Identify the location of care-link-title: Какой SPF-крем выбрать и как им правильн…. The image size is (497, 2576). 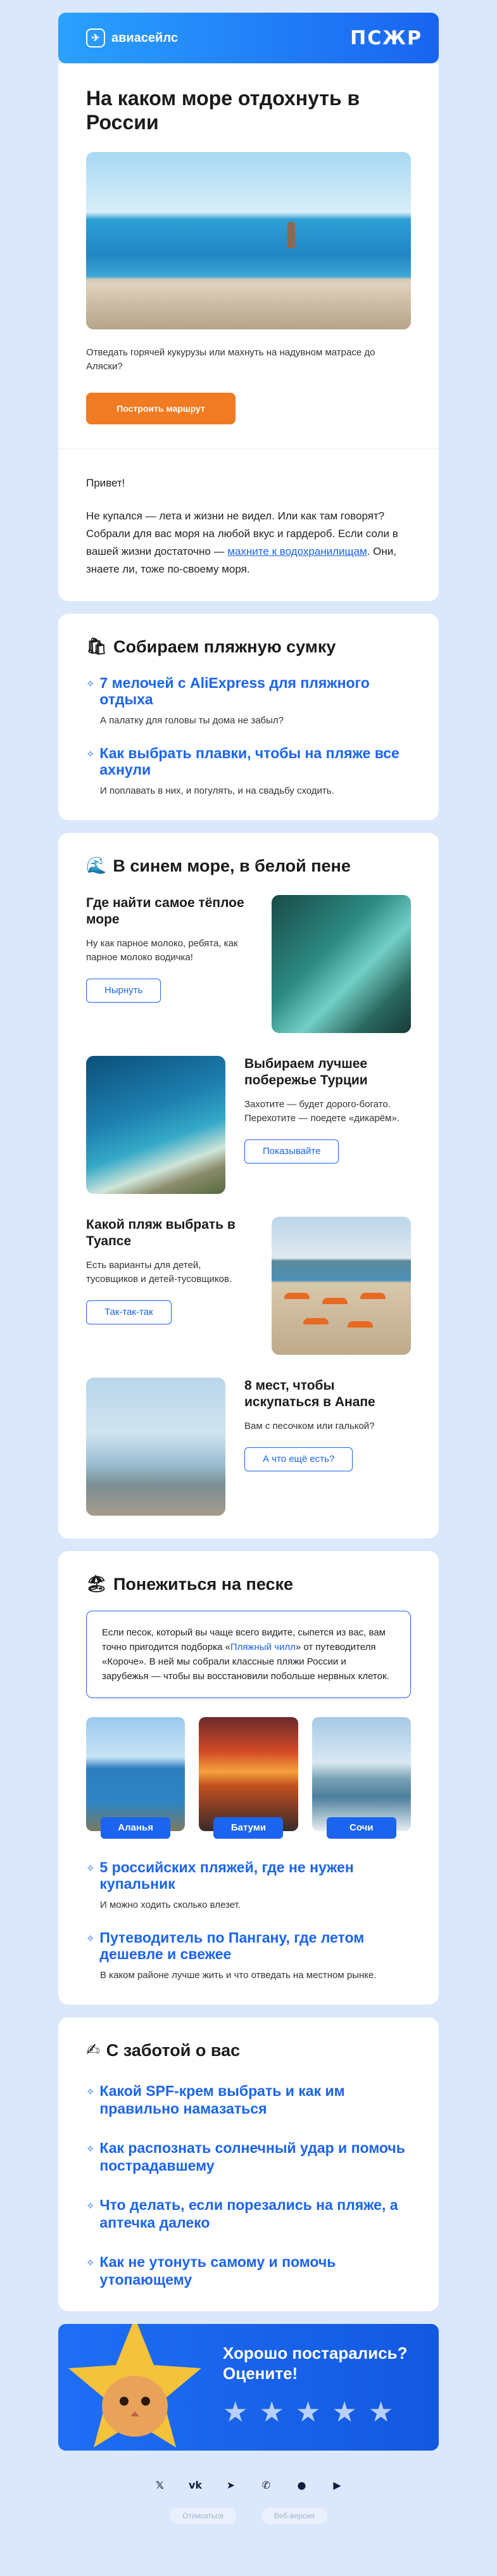
(255, 2099).